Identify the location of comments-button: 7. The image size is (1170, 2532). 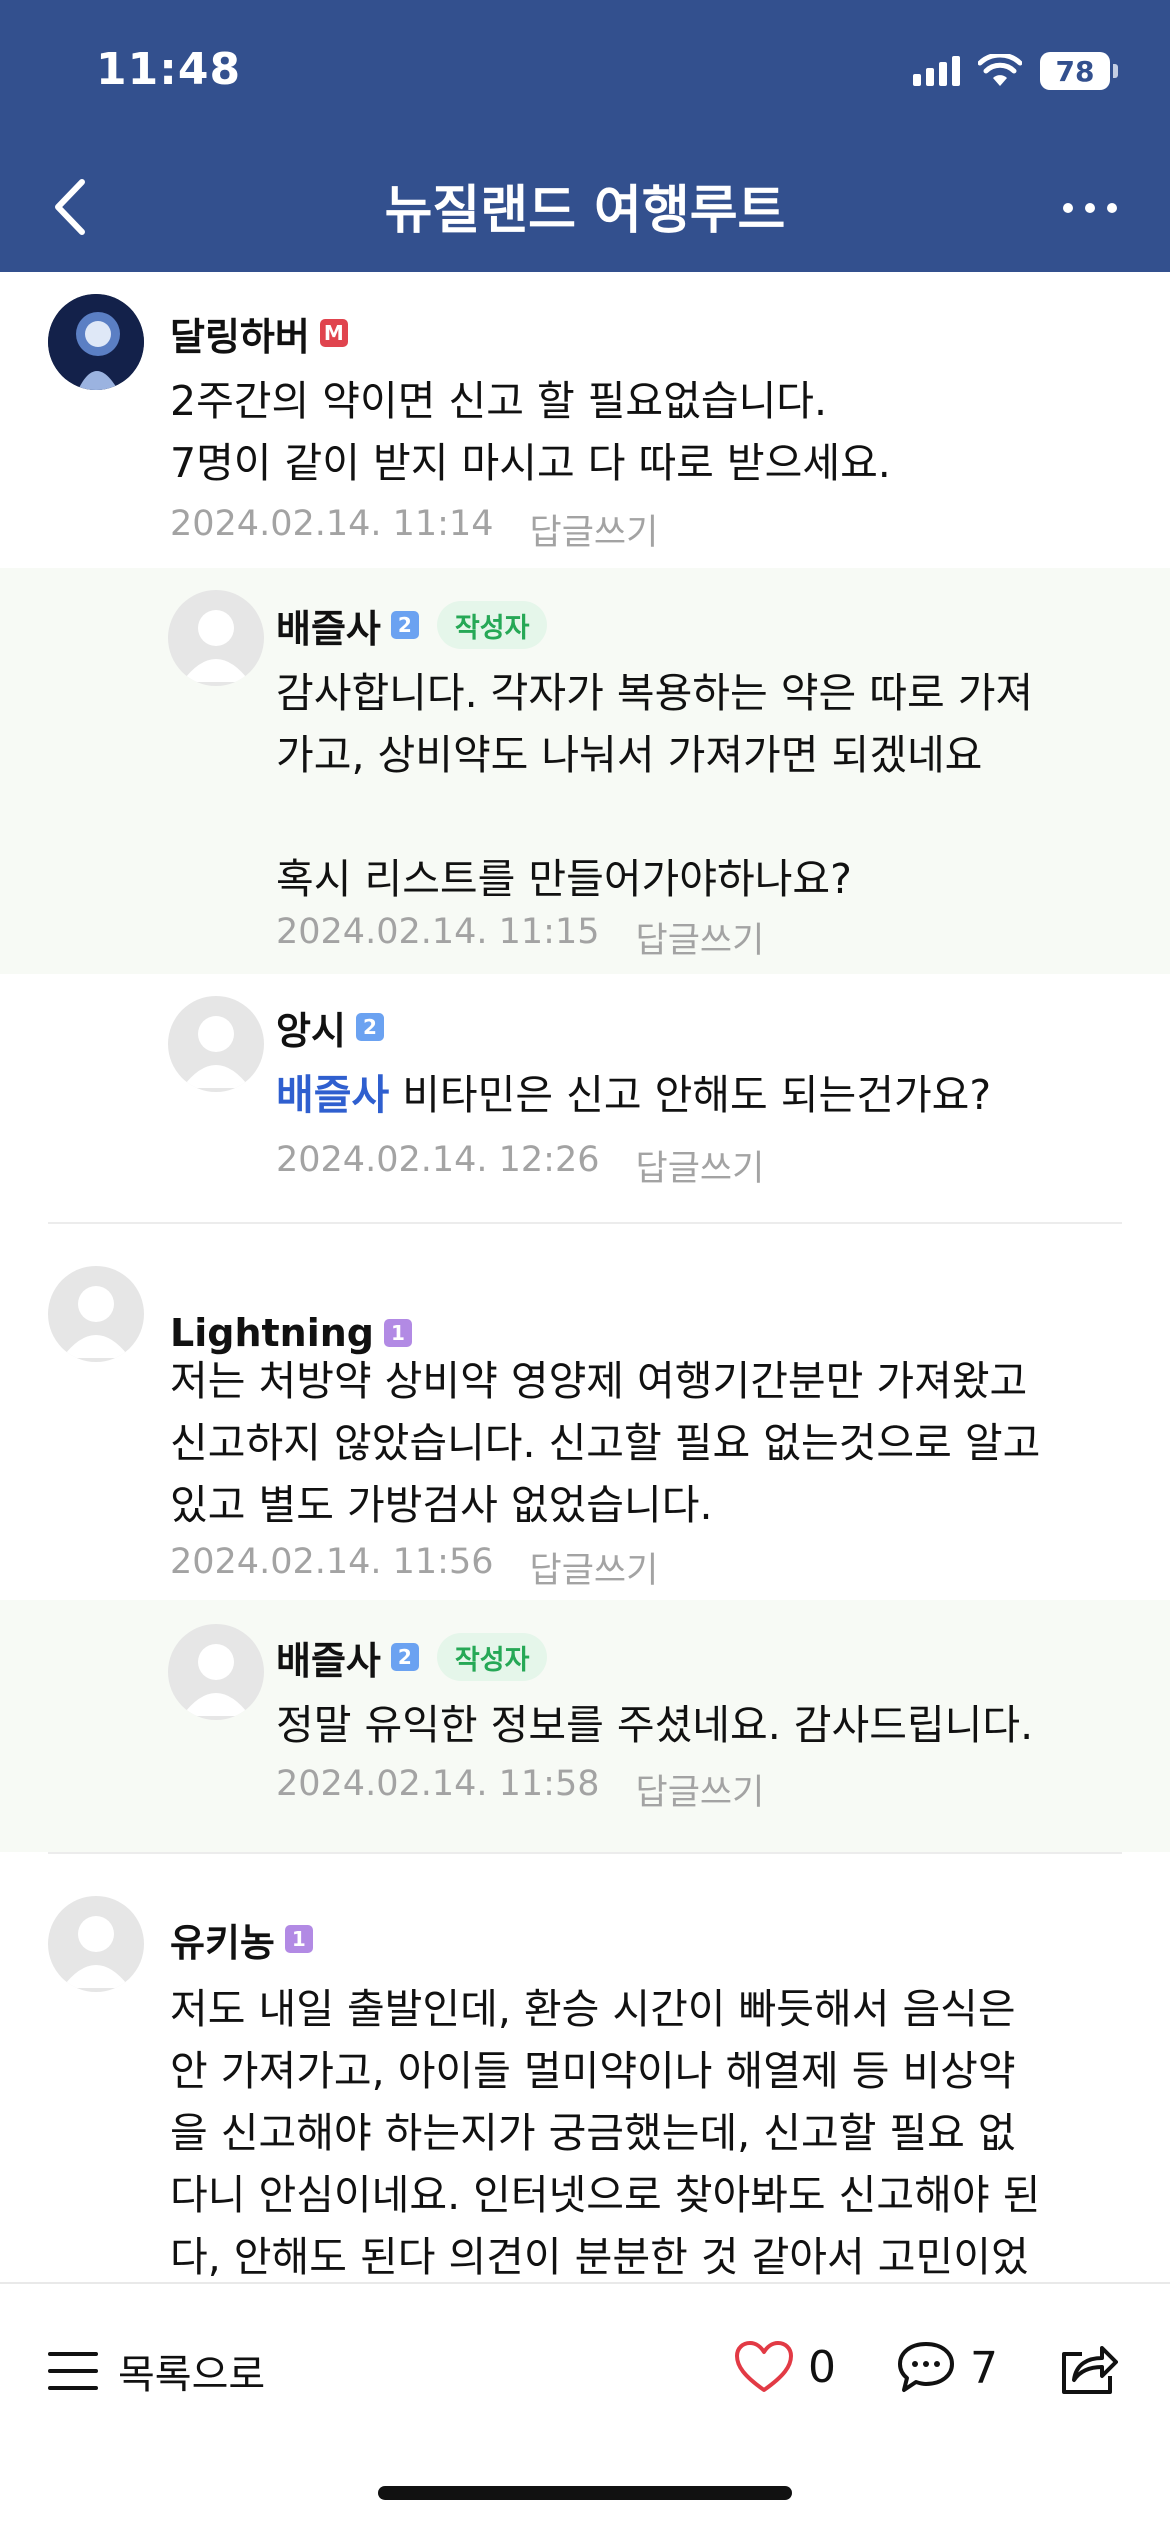
(947, 2368).